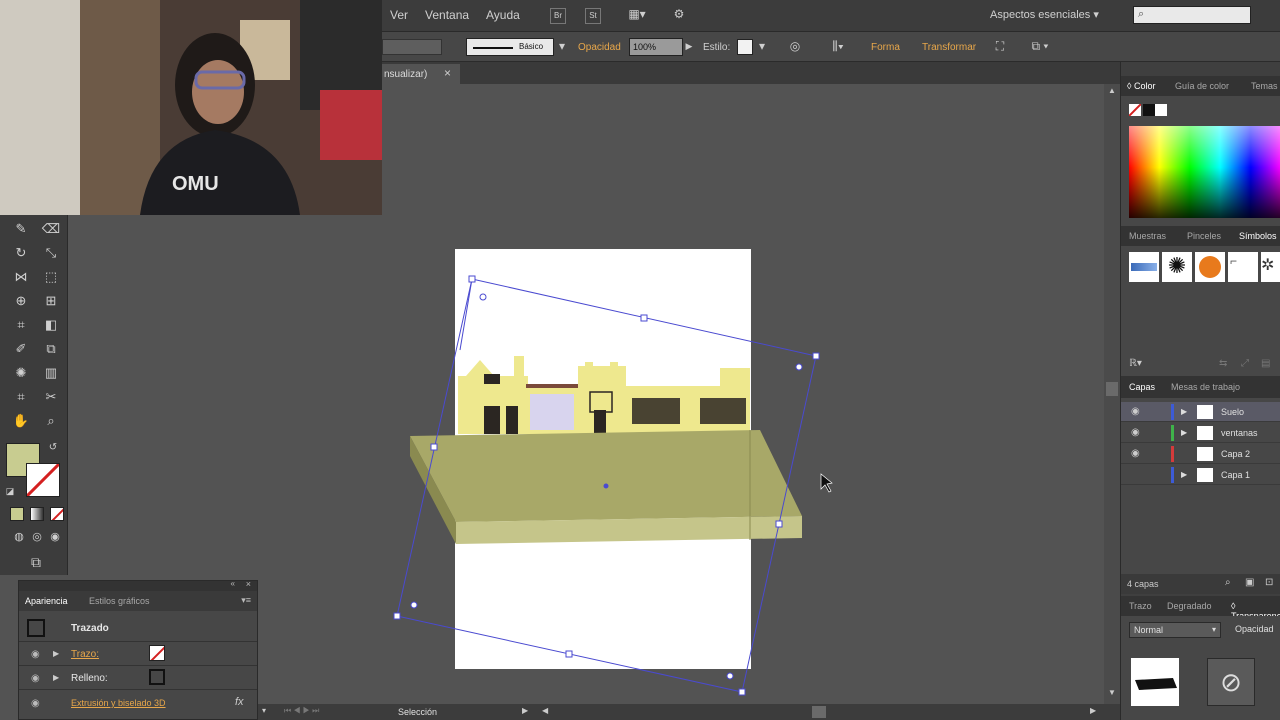 This screenshot has width=1280, height=720. I want to click on stroke-swatch, so click(43, 480).